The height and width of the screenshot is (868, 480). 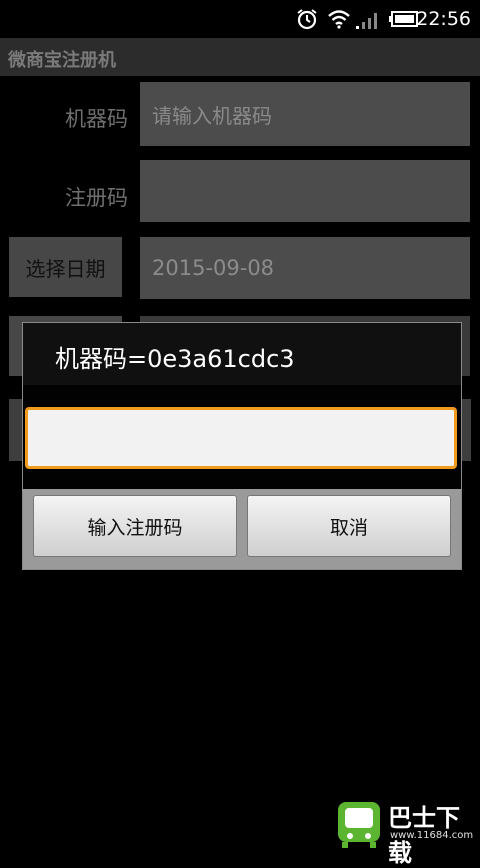 I want to click on reg-code-input, so click(x=305, y=191).